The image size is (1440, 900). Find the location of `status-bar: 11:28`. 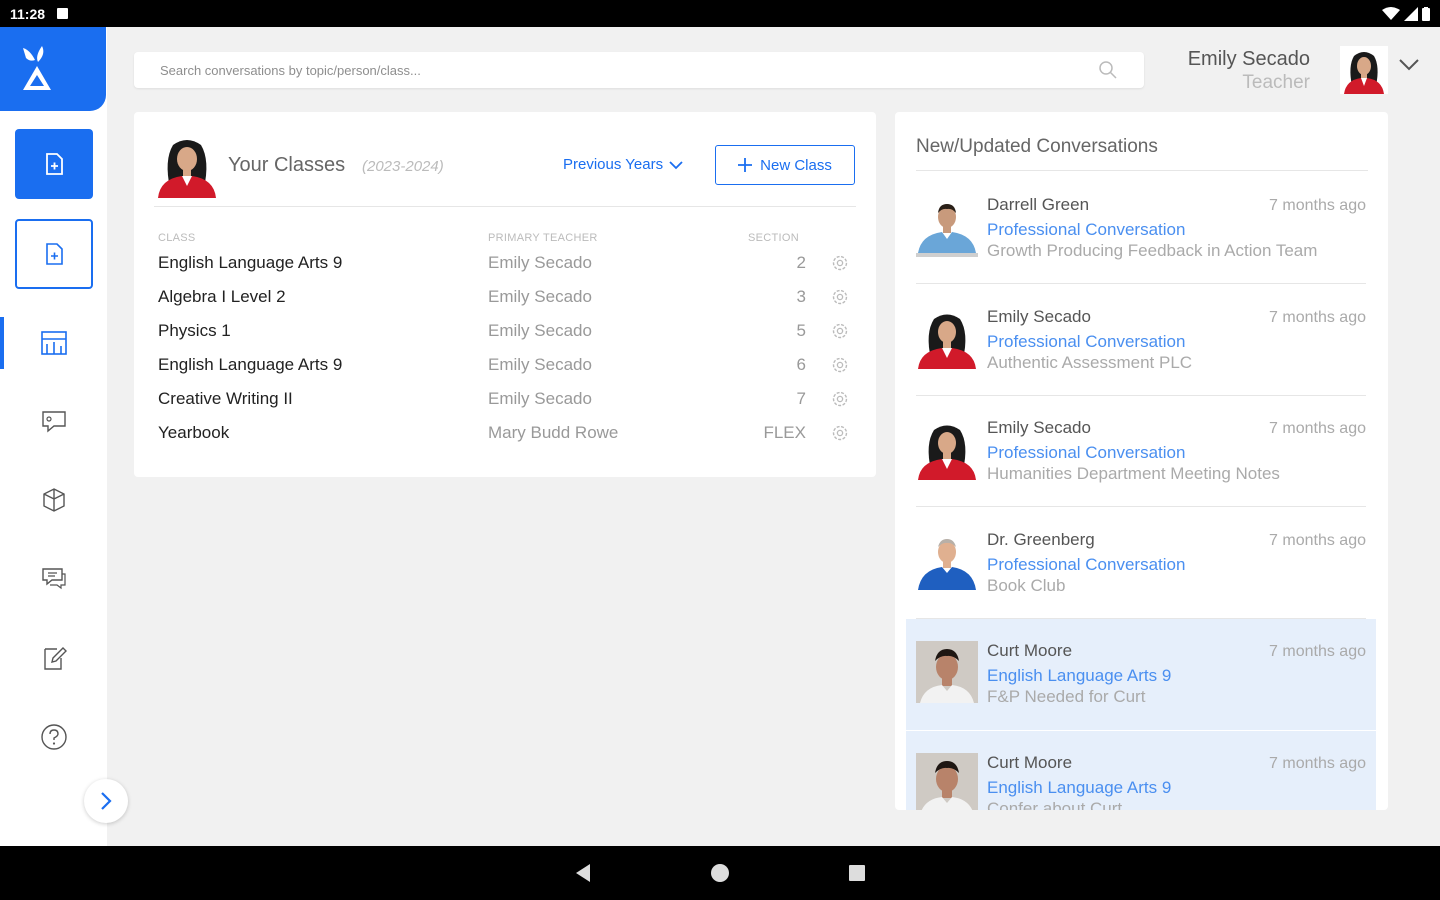

status-bar: 11:28 is located at coordinates (720, 13).